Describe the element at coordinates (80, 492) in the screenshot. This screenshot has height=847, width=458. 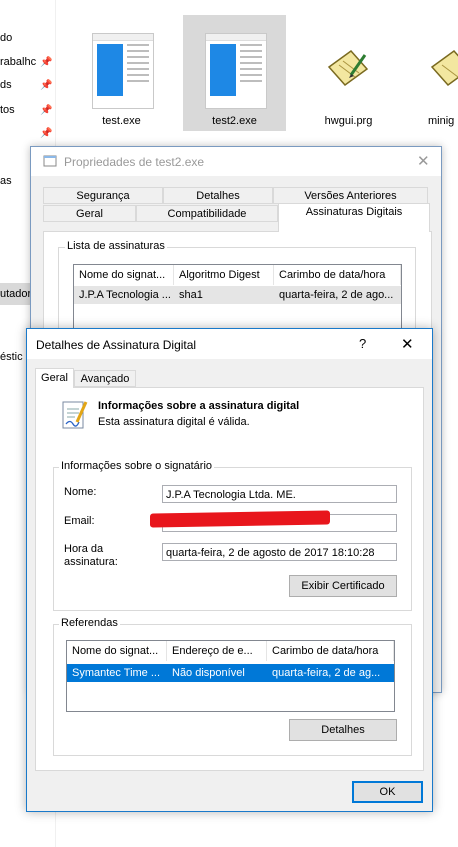
I see `name-label: Nome:` at that location.